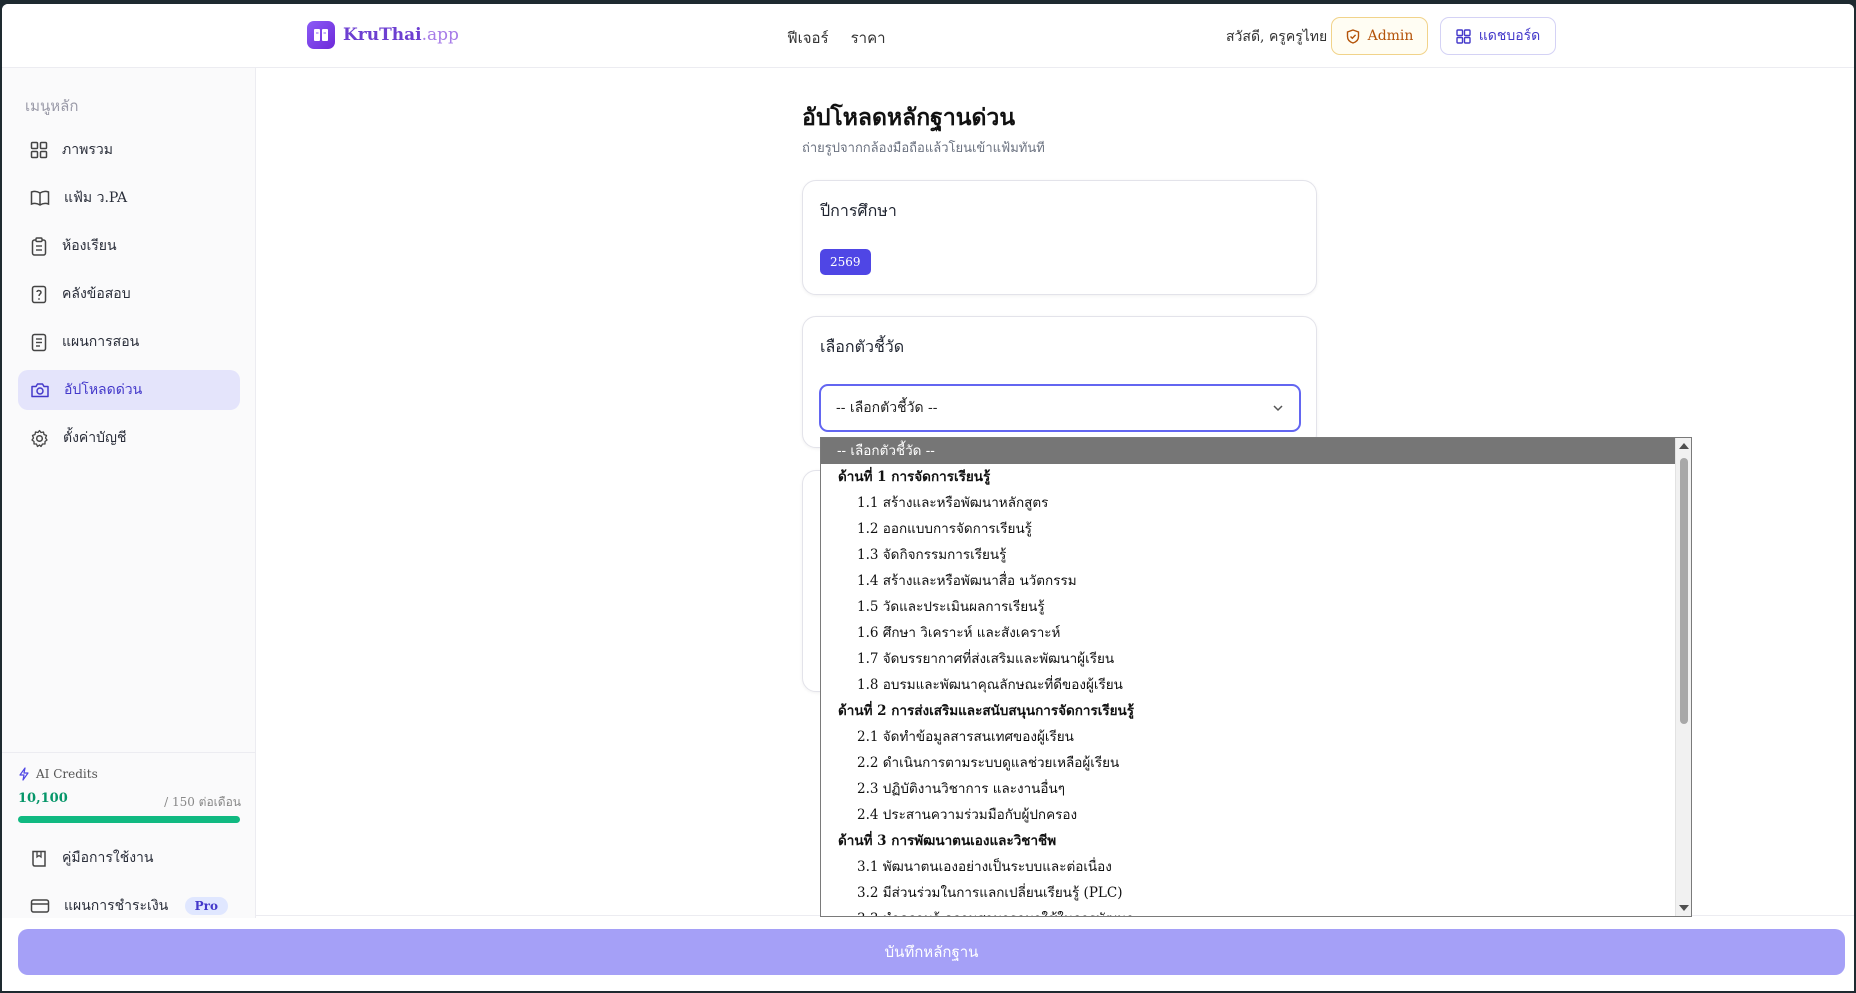 The width and height of the screenshot is (1856, 993). I want to click on user-greeting: สวัสดี, ครูครูไทย, so click(1277, 37).